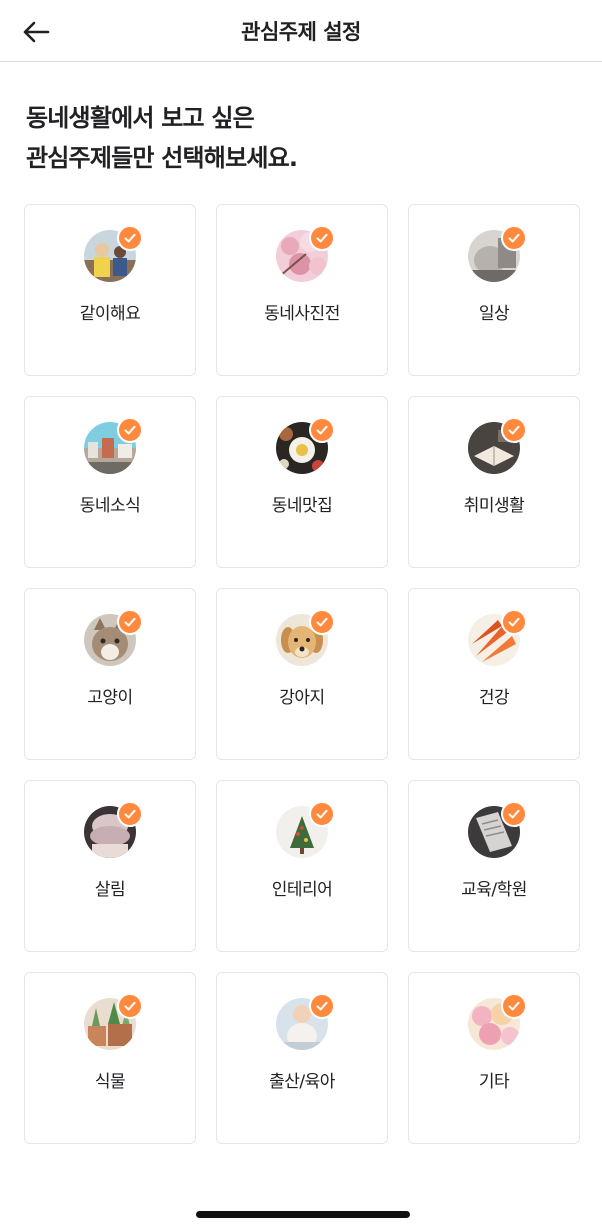 This screenshot has height=1226, width=602. What do you see at coordinates (494, 290) in the screenshot?
I see `topic-card-daily: 일상` at bounding box center [494, 290].